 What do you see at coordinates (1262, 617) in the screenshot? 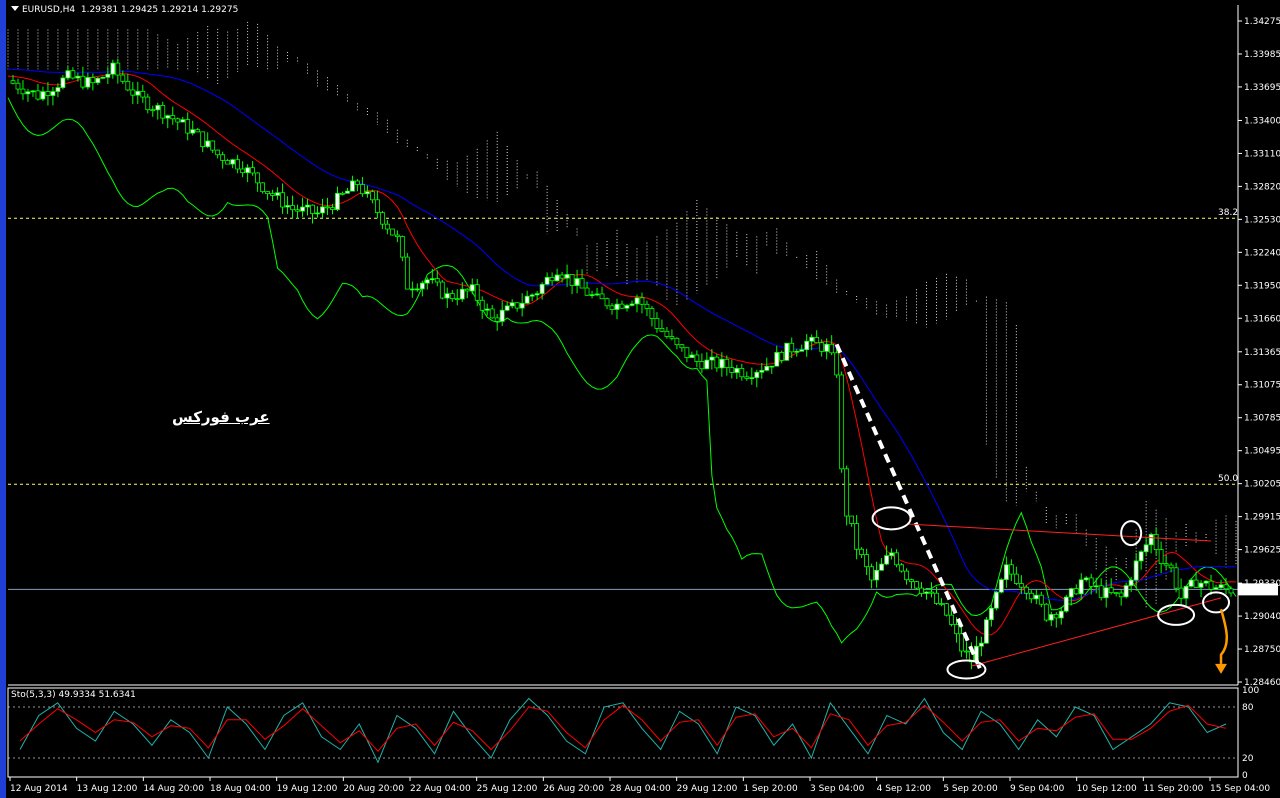
I see `price-tick-label: 1.29040` at bounding box center [1262, 617].